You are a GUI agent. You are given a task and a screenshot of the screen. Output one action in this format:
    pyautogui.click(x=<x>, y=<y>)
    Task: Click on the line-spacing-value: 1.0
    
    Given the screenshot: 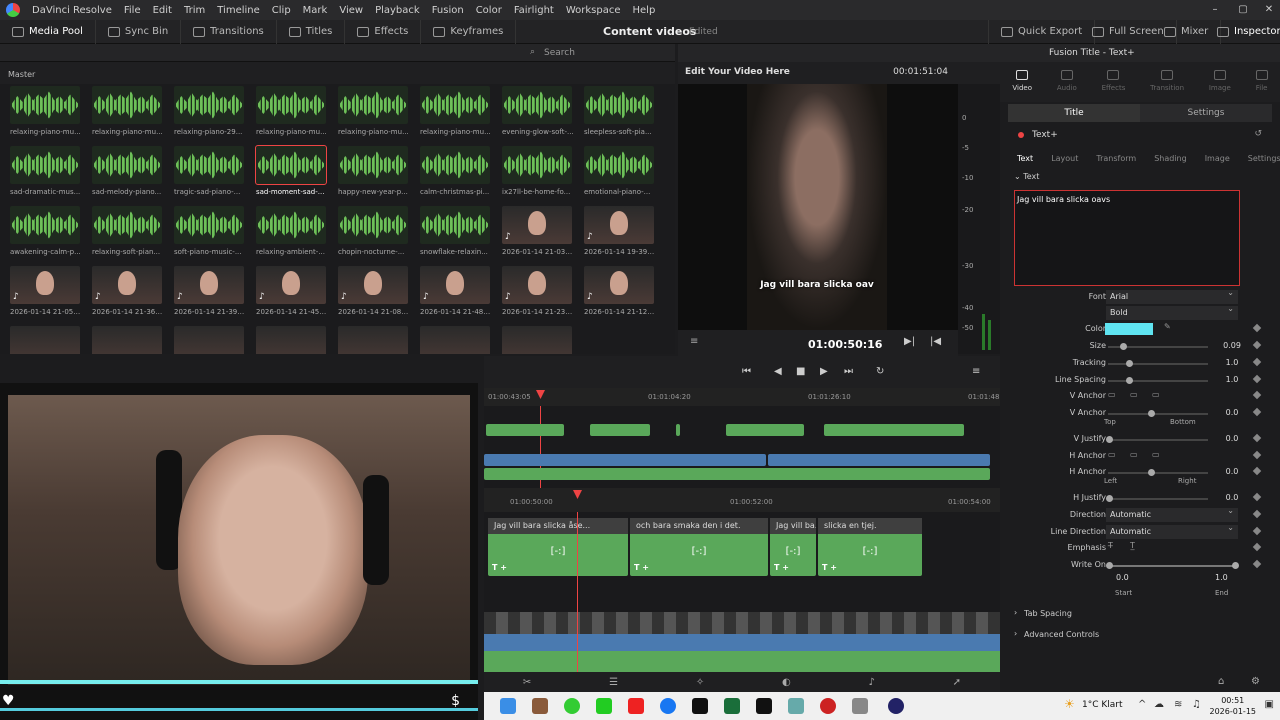 What is the action you would take?
    pyautogui.click(x=1232, y=379)
    